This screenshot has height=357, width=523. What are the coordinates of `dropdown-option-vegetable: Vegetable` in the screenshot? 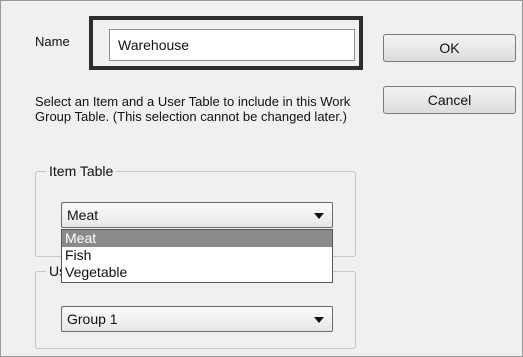 It's located at (197, 272).